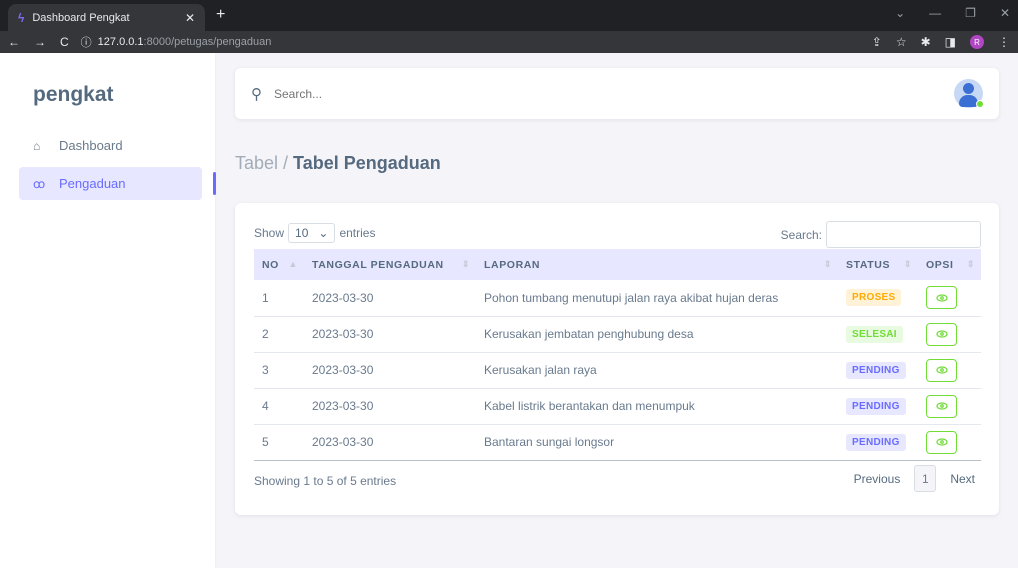 This screenshot has height=568, width=1018. Describe the element at coordinates (64, 42) in the screenshot. I see `reload-icon: C` at that location.